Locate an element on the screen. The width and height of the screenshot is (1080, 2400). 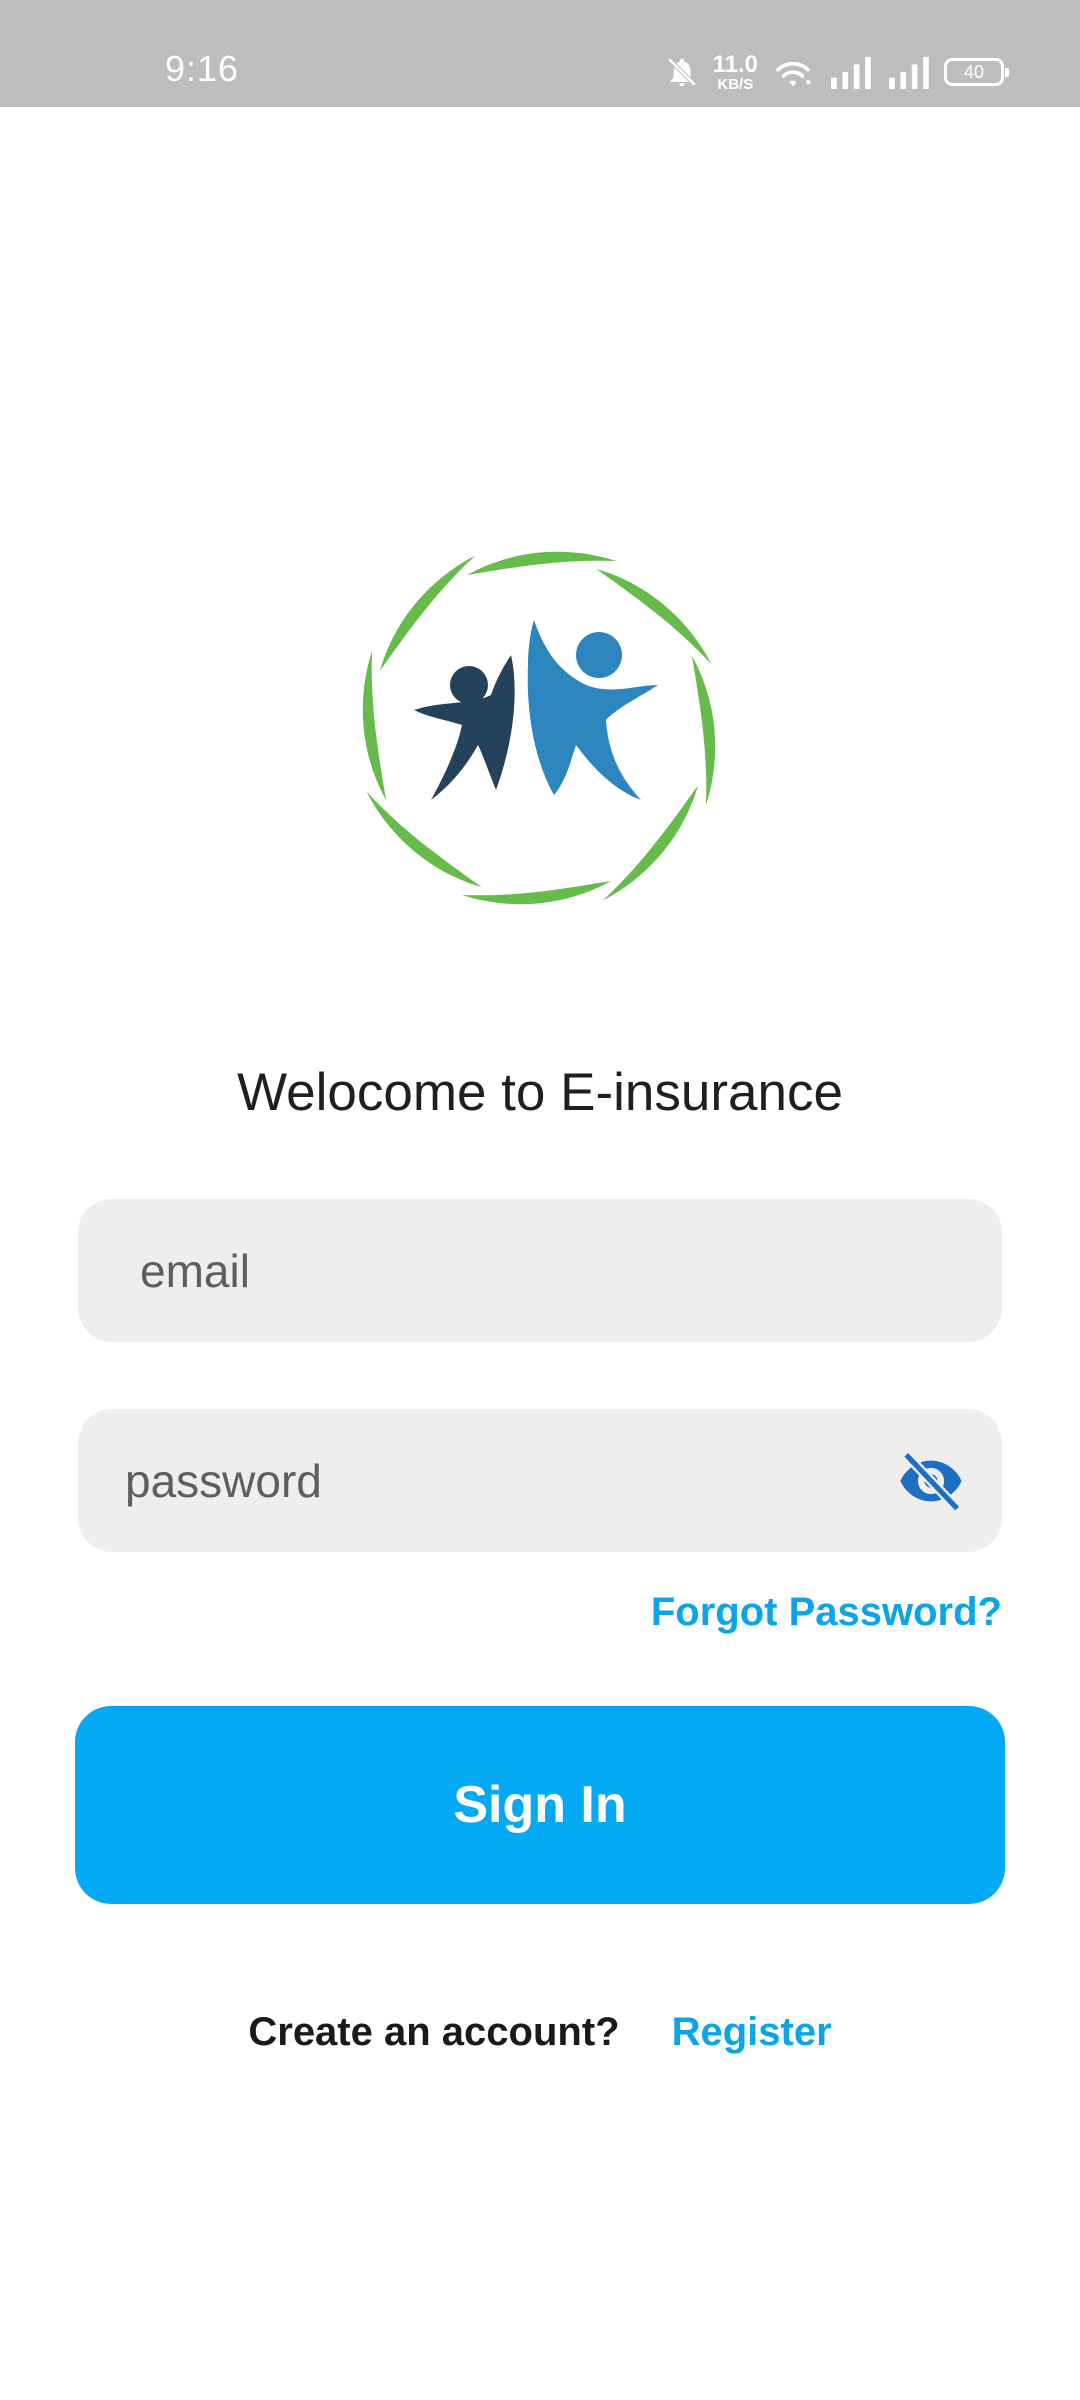
register-link: Register is located at coordinates (752, 2032).